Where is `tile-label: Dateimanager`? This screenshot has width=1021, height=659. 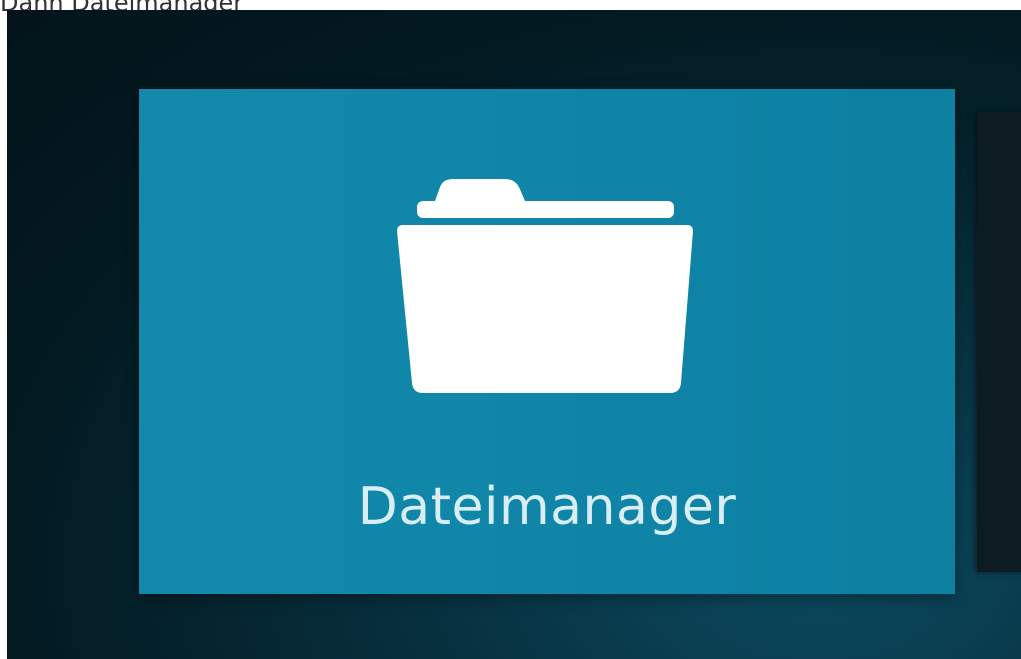 tile-label: Dateimanager is located at coordinates (547, 507).